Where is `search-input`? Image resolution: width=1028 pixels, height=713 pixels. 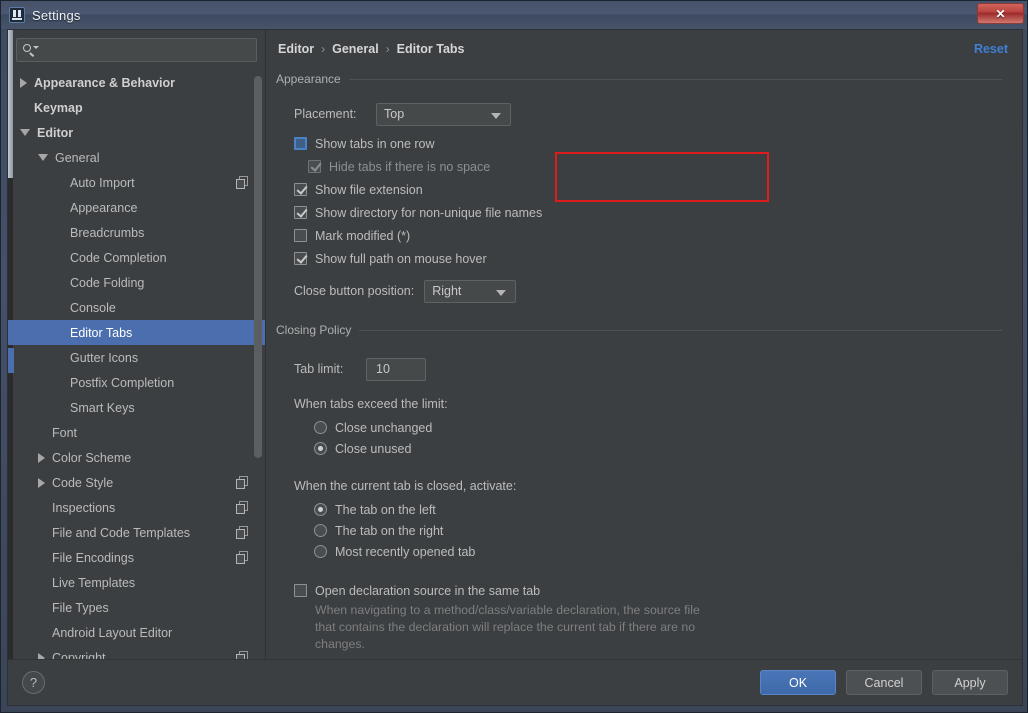 search-input is located at coordinates (147, 50).